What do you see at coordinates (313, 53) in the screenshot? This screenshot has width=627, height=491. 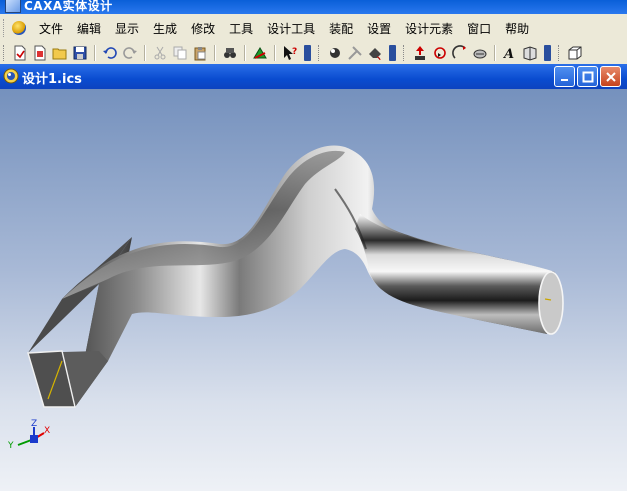 I see `standard-toolbar: ? A` at bounding box center [313, 53].